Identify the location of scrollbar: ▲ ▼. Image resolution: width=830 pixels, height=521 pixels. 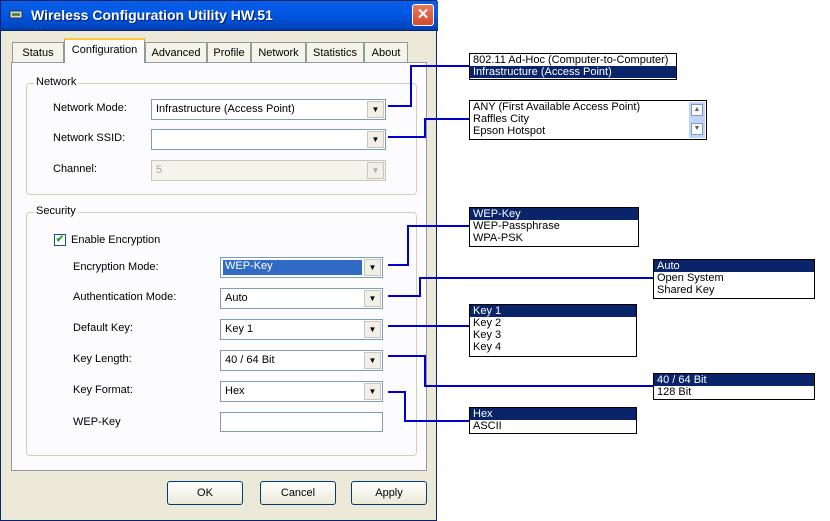
(697, 120).